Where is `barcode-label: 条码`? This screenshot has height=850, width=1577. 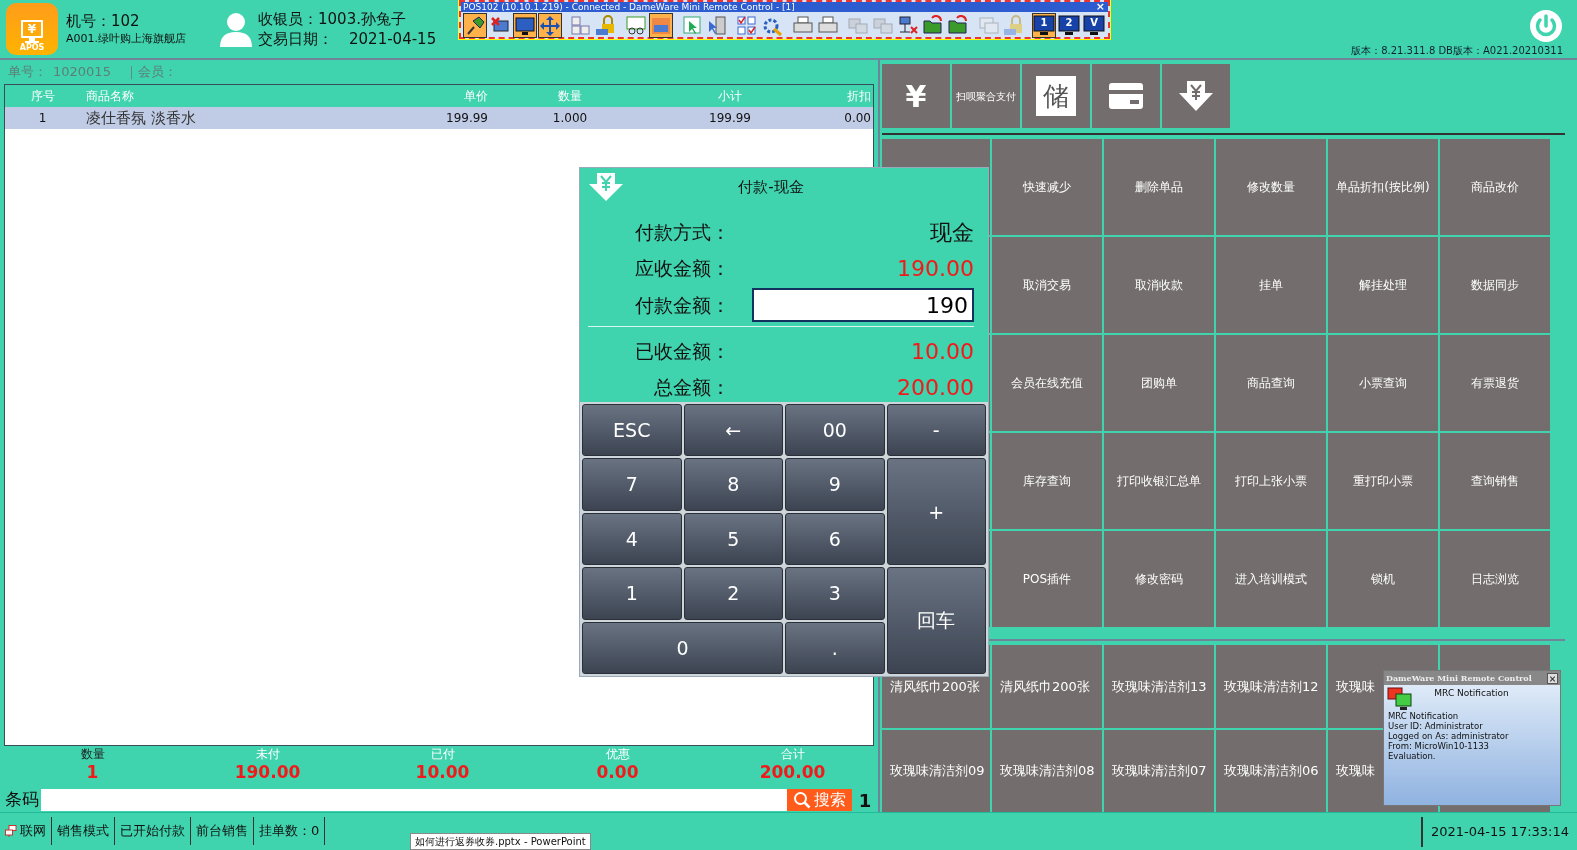
barcode-label: 条码 is located at coordinates (22, 800).